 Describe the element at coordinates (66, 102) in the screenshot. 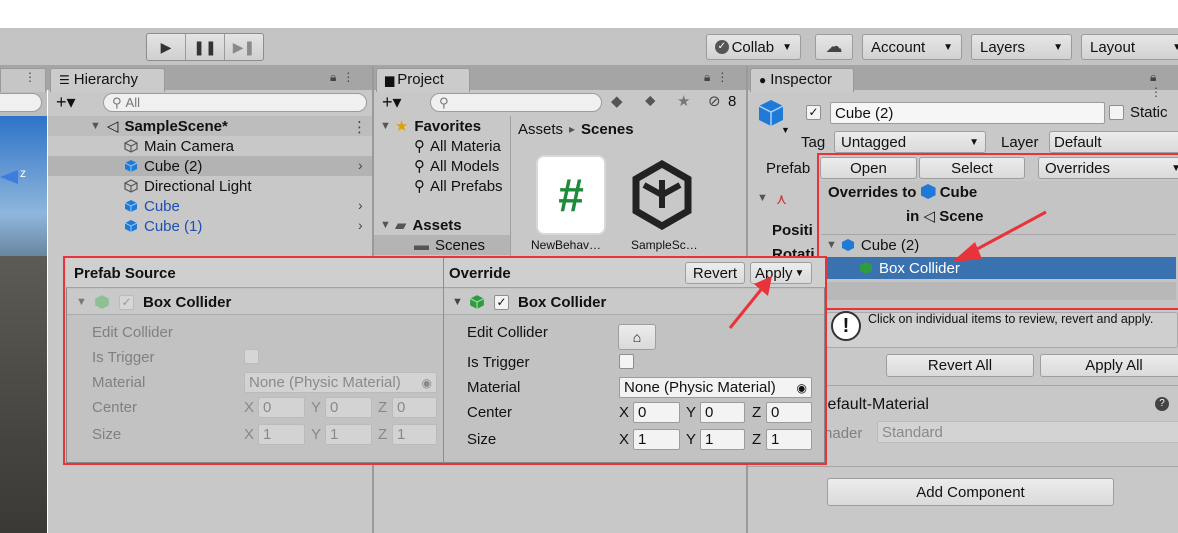

I see `hierarchy-add-button: +▾` at that location.